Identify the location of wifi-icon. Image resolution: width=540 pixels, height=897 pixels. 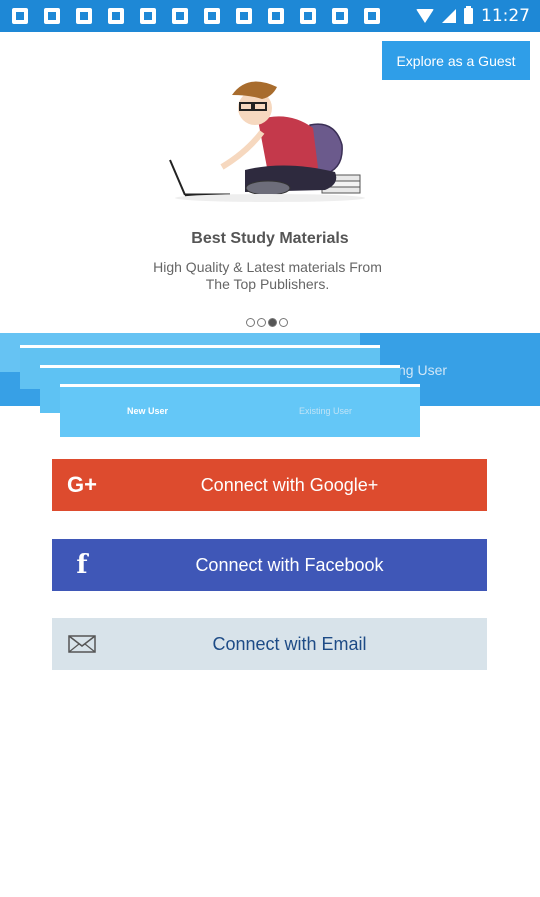
(425, 16).